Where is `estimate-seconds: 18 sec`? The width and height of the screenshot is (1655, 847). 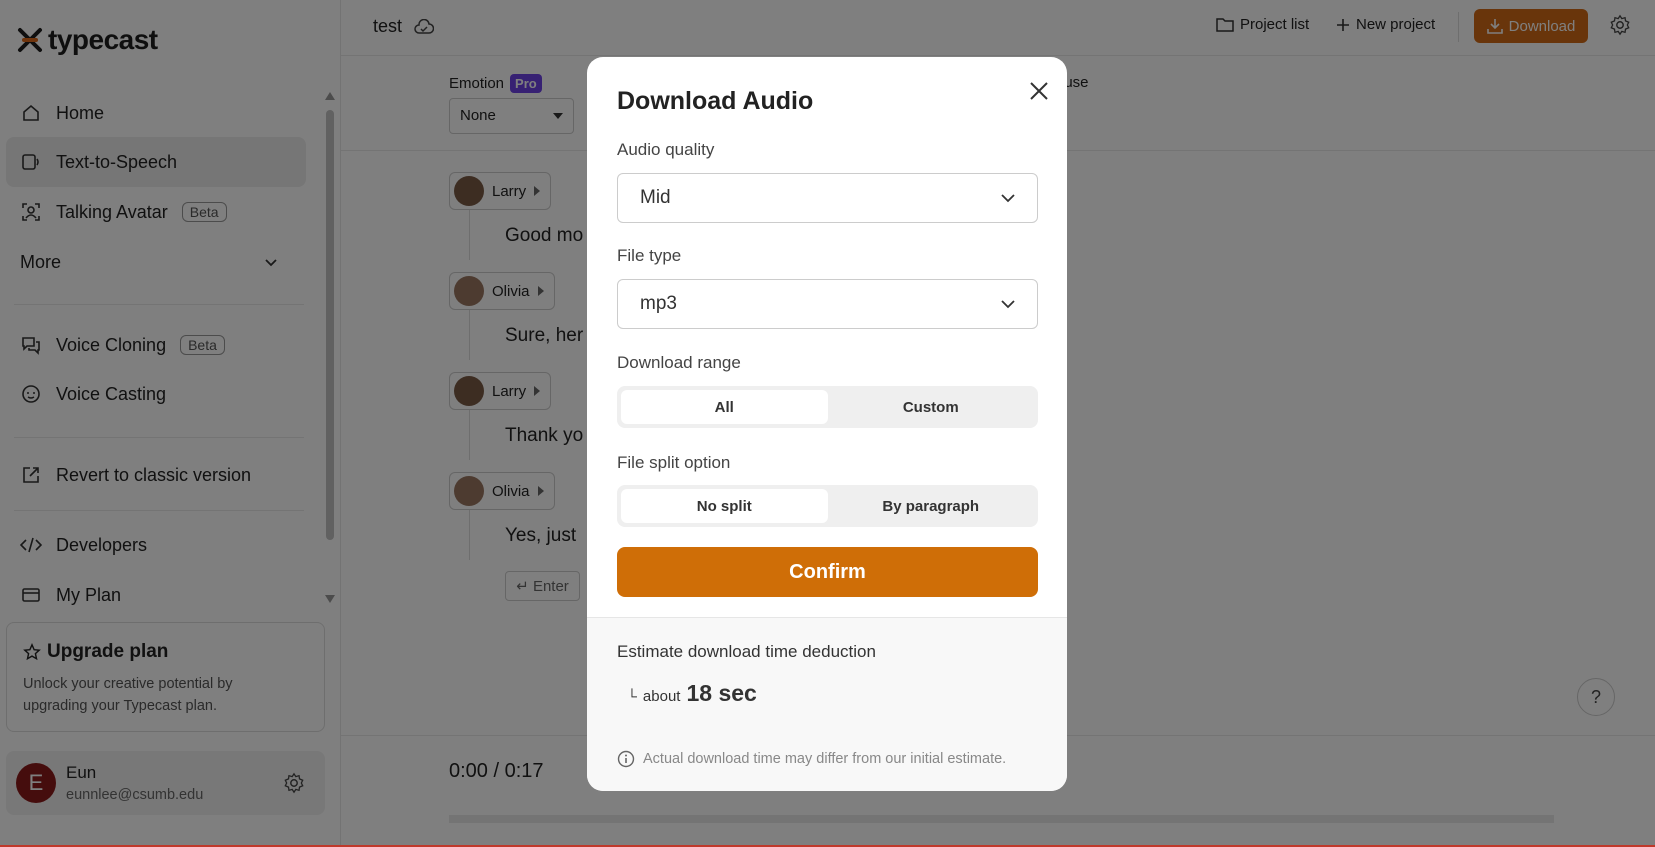 estimate-seconds: 18 sec is located at coordinates (721, 693).